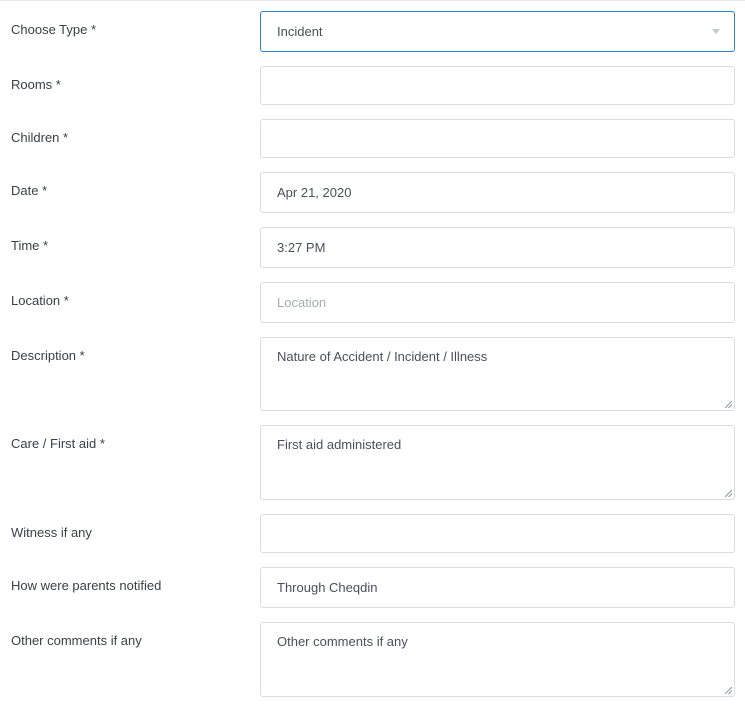  I want to click on date-input: Apr 21, 2020, so click(497, 192).